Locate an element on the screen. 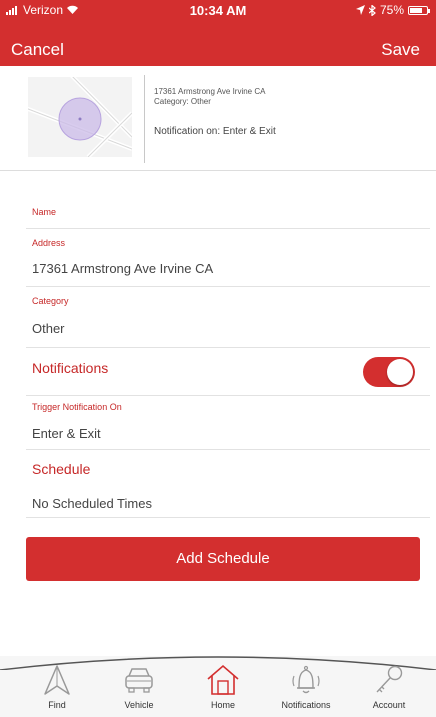 Image resolution: width=436 pixels, height=717 pixels. tab-account: Account is located at coordinates (389, 687).